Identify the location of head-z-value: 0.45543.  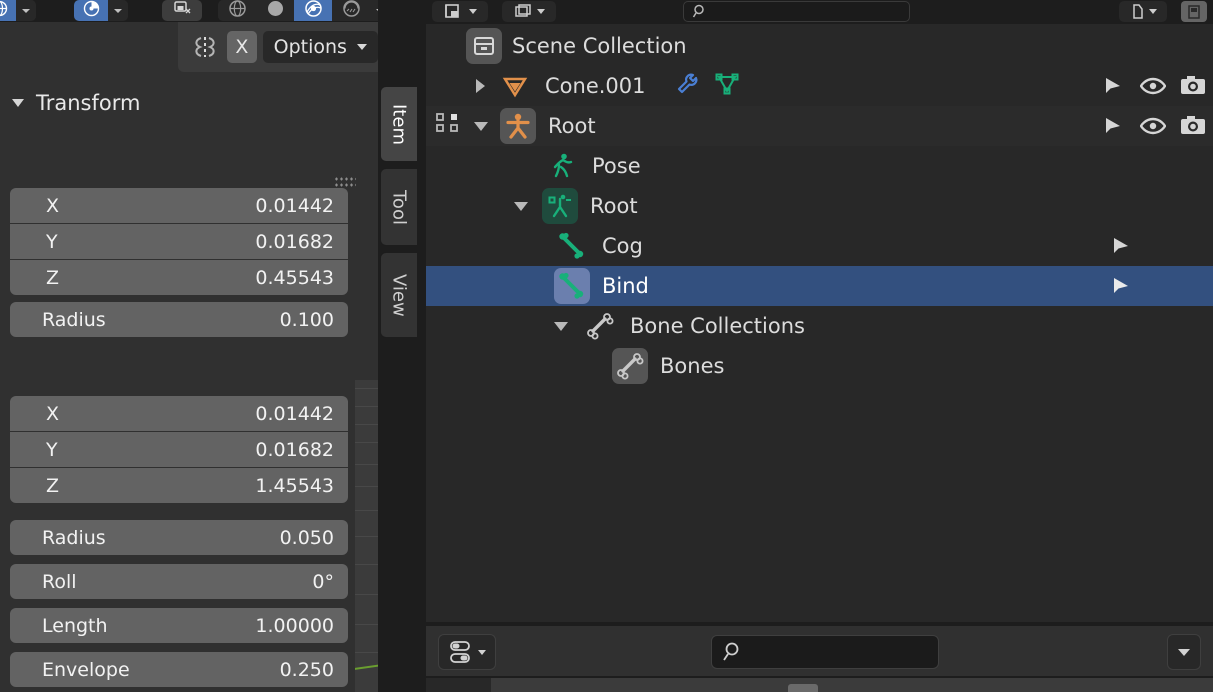
(294, 277).